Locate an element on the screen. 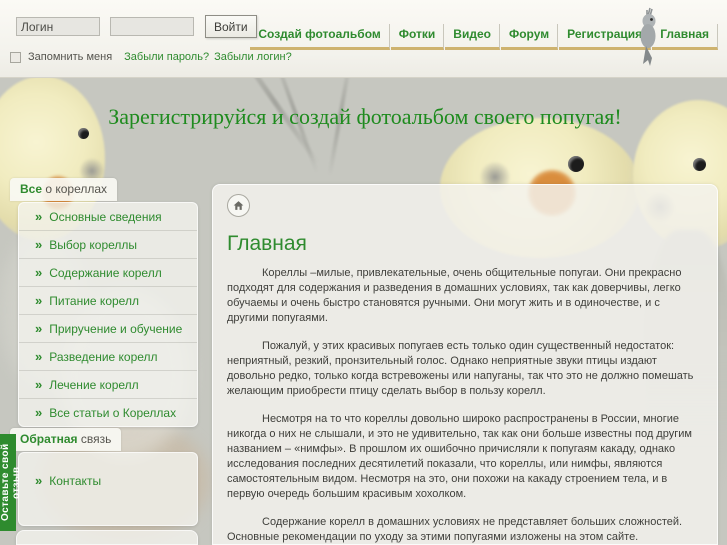 Image resolution: width=727 pixels, height=545 pixels. sidebar-item-label: Контакты is located at coordinates (75, 480).